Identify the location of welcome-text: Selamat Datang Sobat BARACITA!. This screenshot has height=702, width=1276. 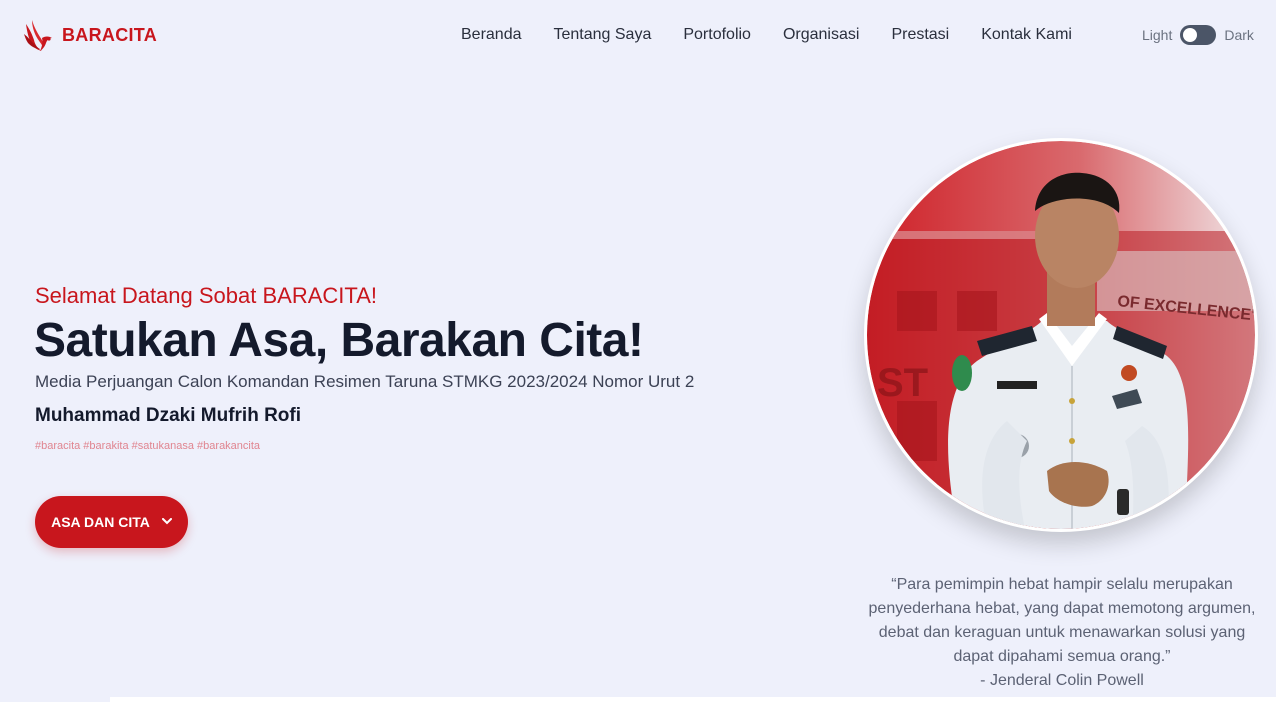
(206, 295).